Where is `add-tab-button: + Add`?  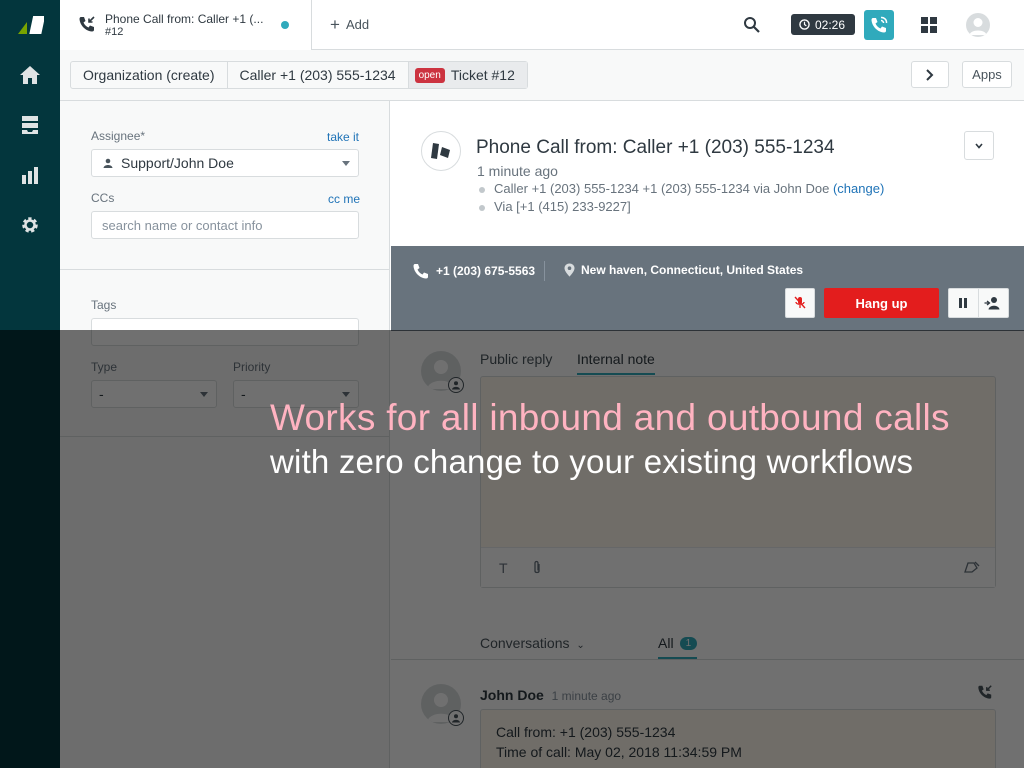
add-tab-button: + Add is located at coordinates (350, 24).